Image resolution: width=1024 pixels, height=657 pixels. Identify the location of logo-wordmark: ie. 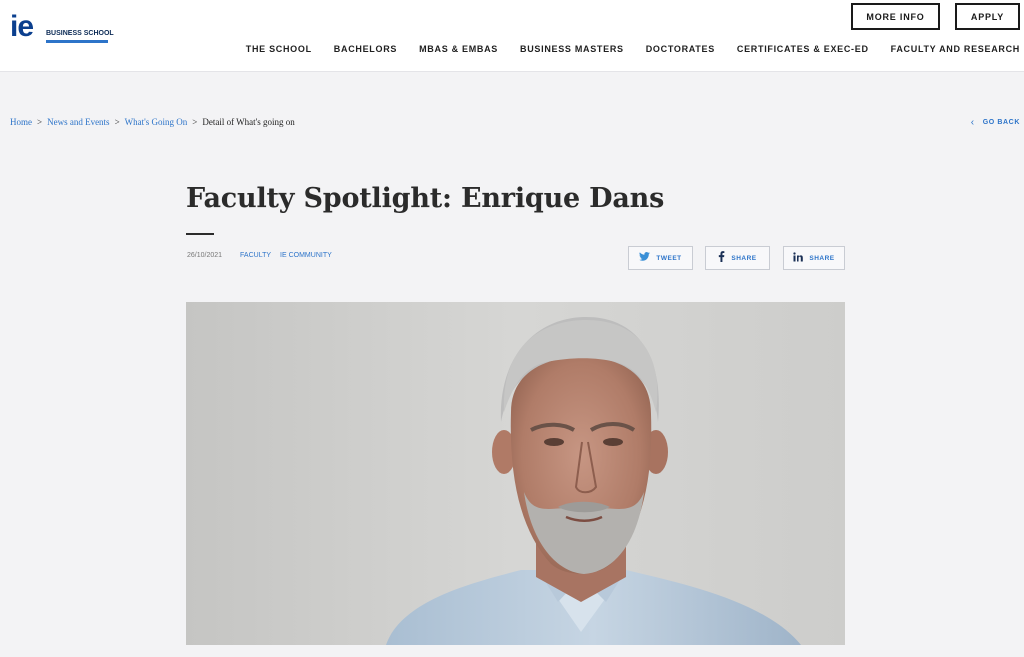
(22, 26).